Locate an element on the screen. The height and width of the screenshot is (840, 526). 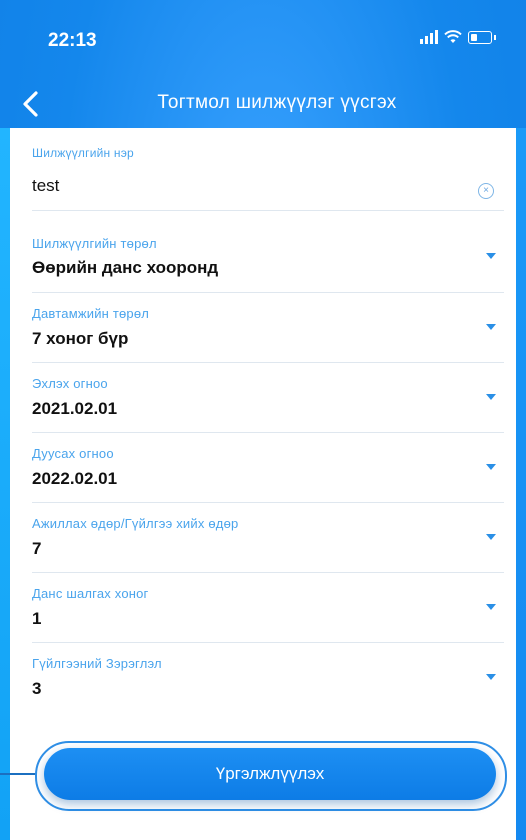
clear-icon: × is located at coordinates (486, 191).